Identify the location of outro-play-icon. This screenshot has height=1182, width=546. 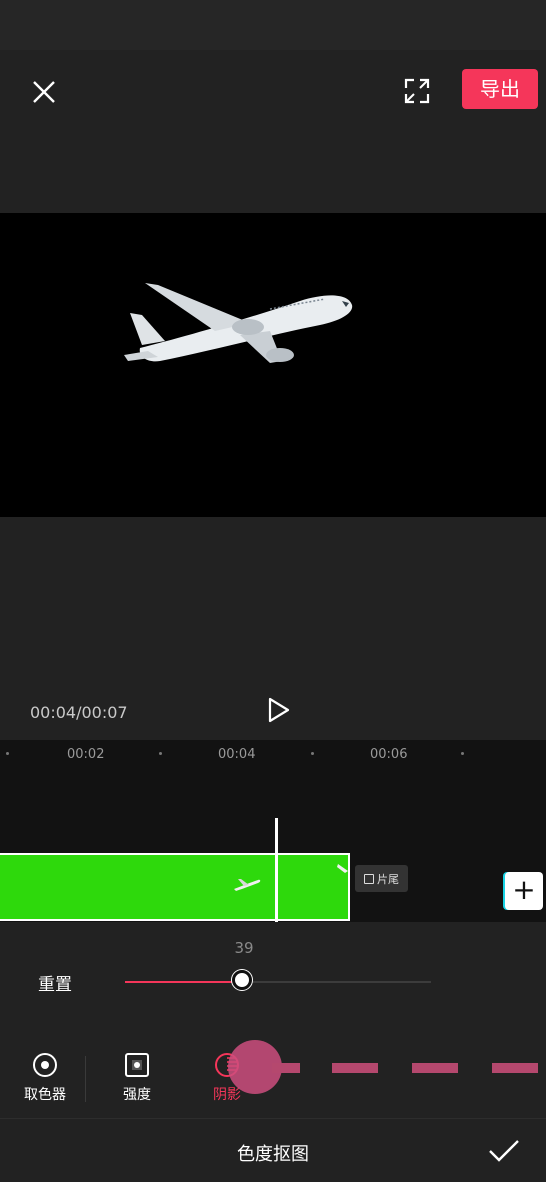
(369, 878).